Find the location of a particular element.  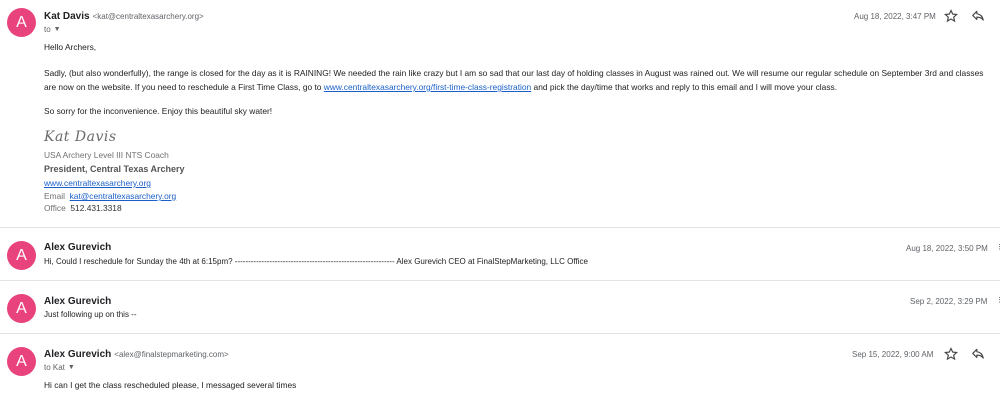

greeting-text: Hello Archers, is located at coordinates (70, 47).